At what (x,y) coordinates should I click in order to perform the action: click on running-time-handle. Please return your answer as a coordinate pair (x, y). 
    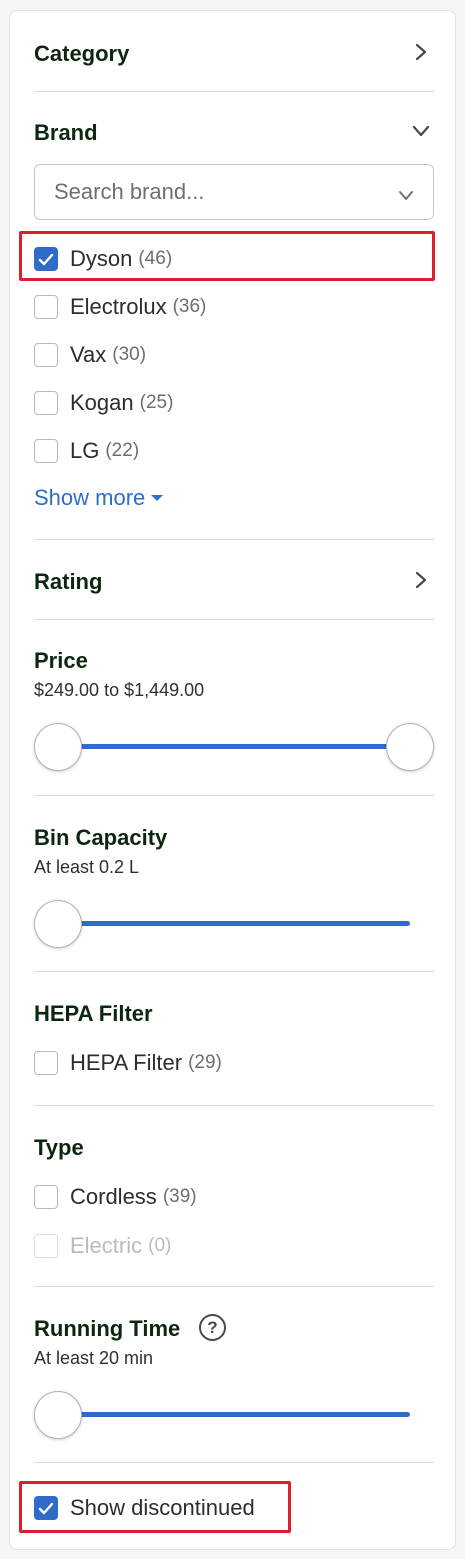
    Looking at the image, I should click on (58, 1415).